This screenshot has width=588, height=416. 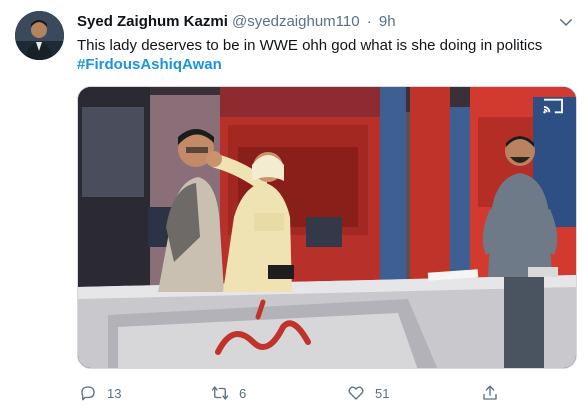 I want to click on more-options-button, so click(x=566, y=22).